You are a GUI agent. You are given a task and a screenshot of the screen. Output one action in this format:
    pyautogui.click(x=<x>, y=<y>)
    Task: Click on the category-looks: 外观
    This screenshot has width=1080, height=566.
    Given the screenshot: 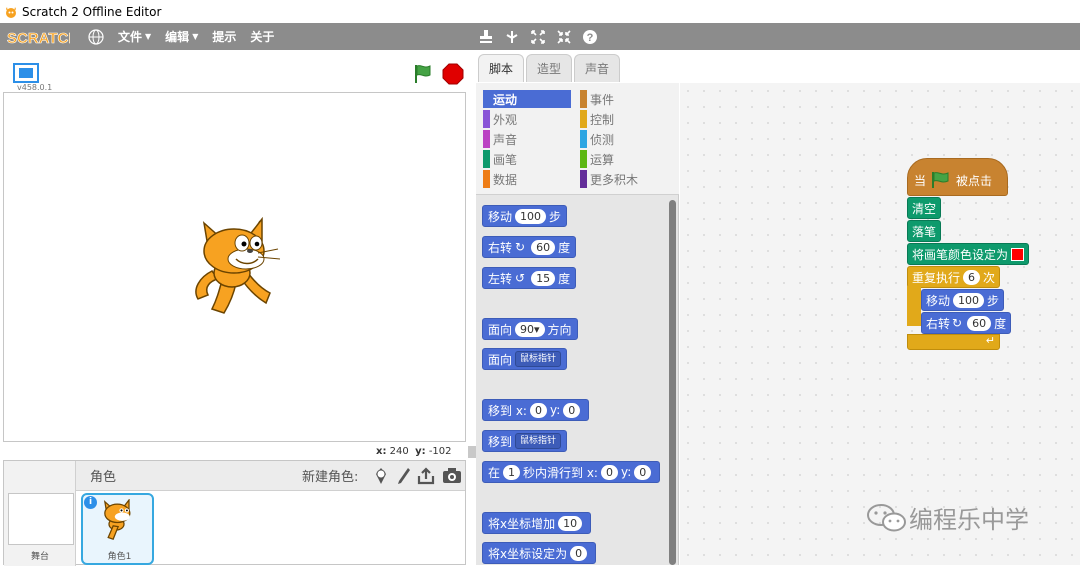 What is the action you would take?
    pyautogui.click(x=527, y=119)
    